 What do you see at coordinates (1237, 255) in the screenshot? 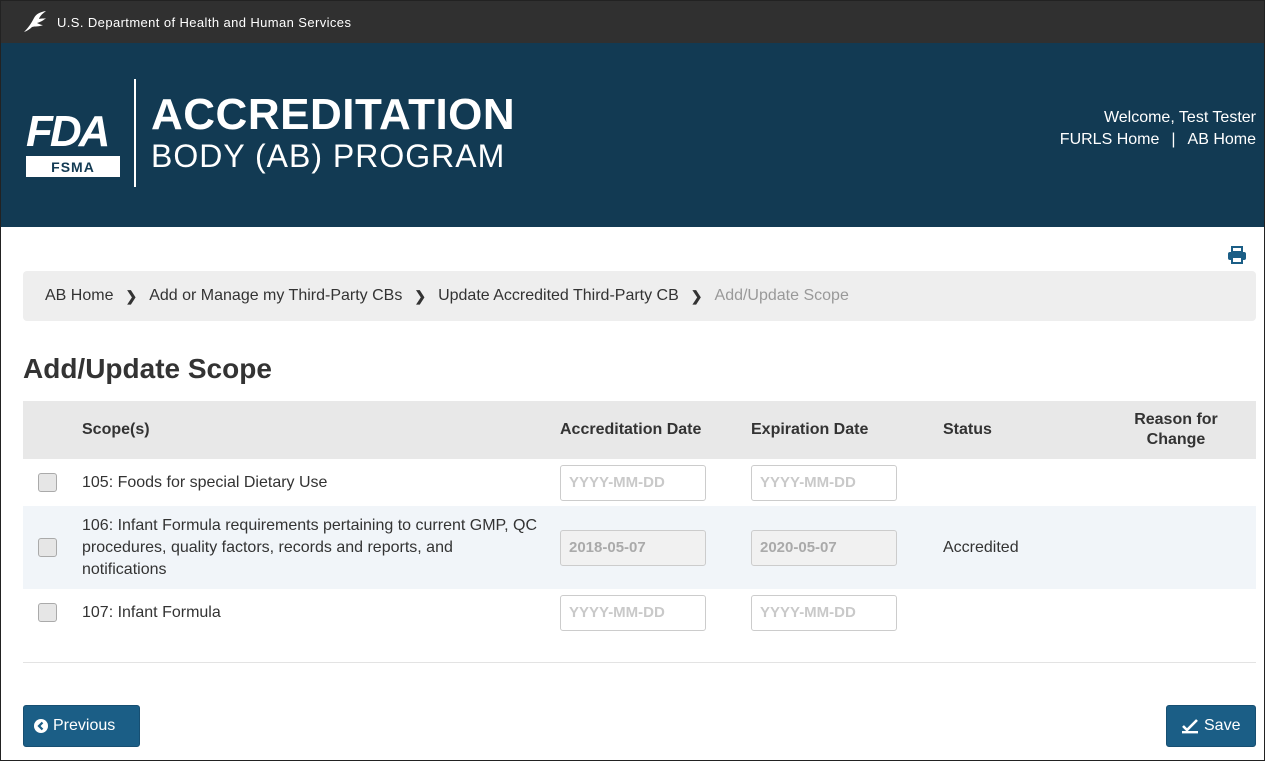
I see `print-icon` at bounding box center [1237, 255].